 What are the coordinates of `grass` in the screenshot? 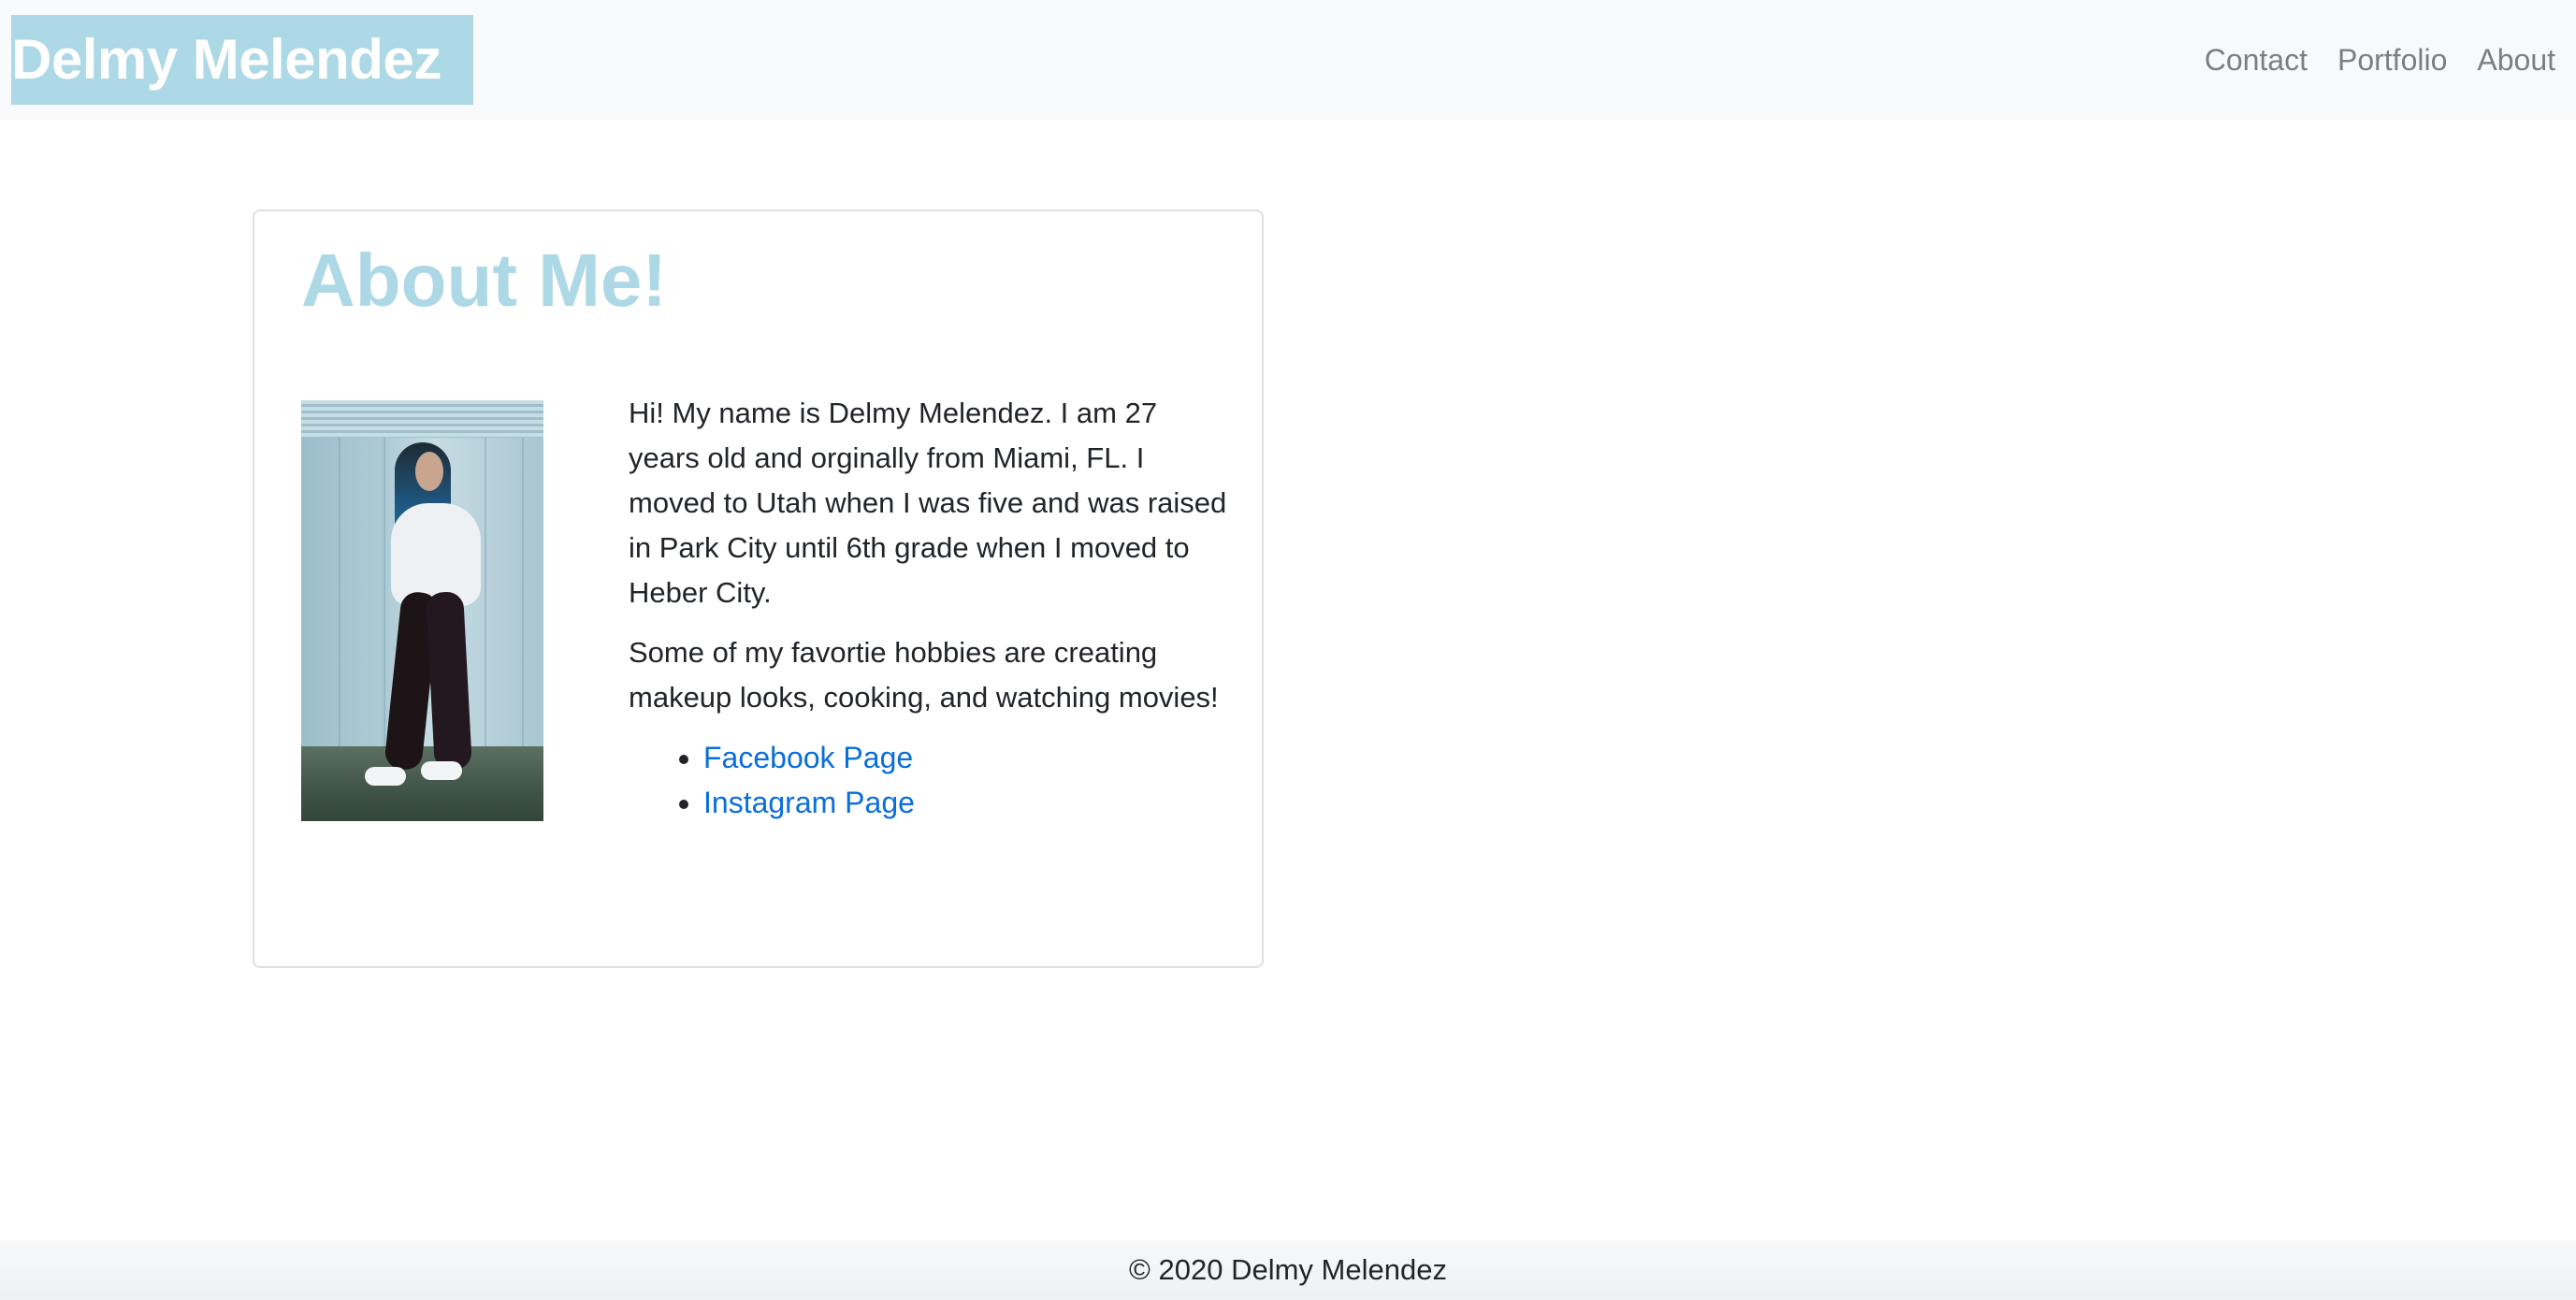 It's located at (422, 783).